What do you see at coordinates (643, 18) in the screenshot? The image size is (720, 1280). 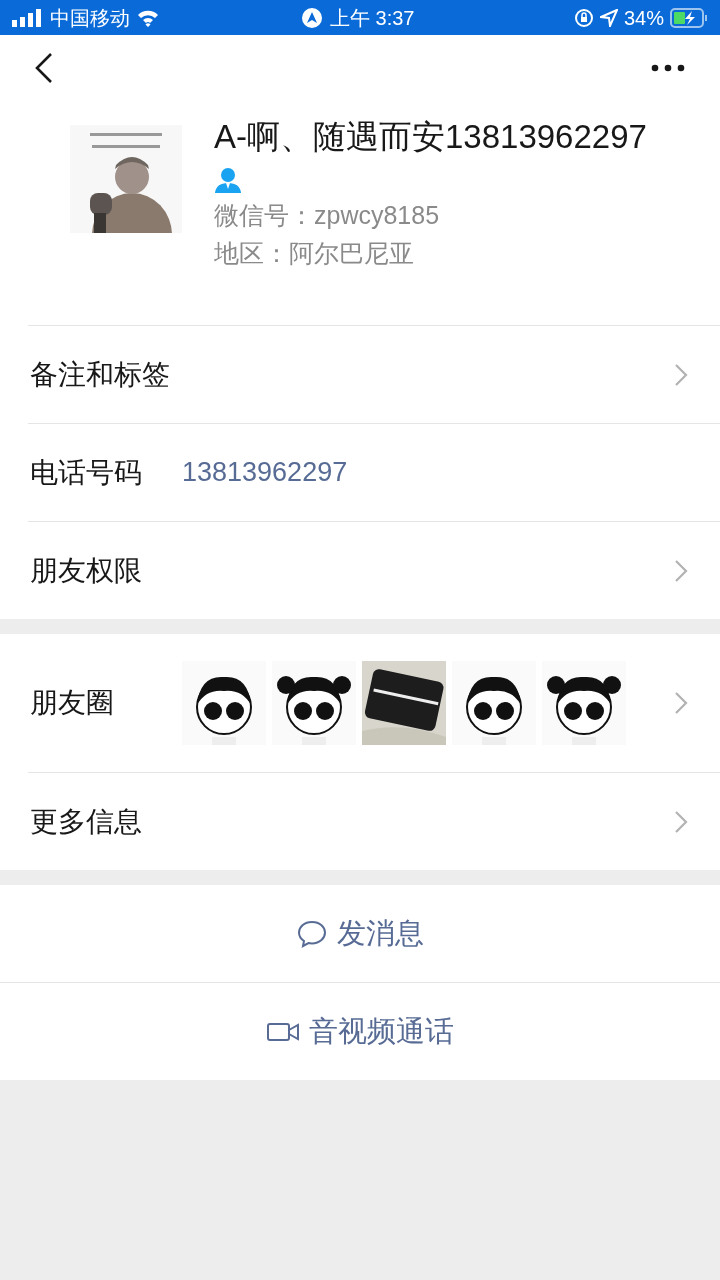 I see `battery-percent: 34%` at bounding box center [643, 18].